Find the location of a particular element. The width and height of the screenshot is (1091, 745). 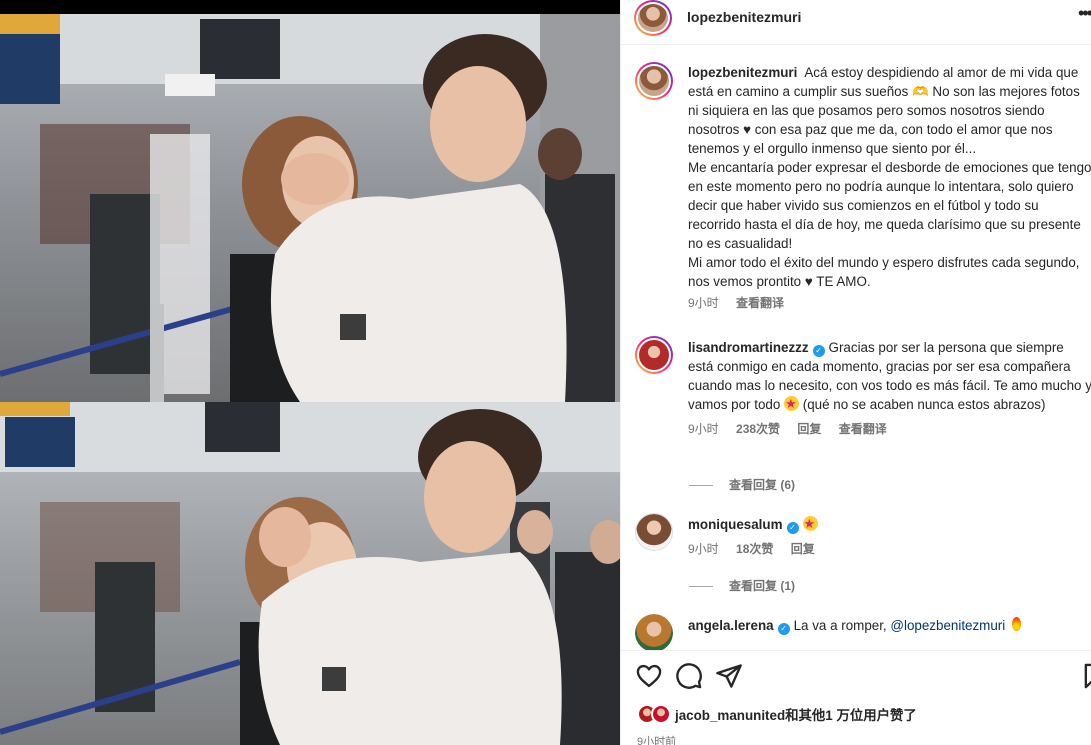

view-replies-label: 查看回复 (1) is located at coordinates (762, 586).